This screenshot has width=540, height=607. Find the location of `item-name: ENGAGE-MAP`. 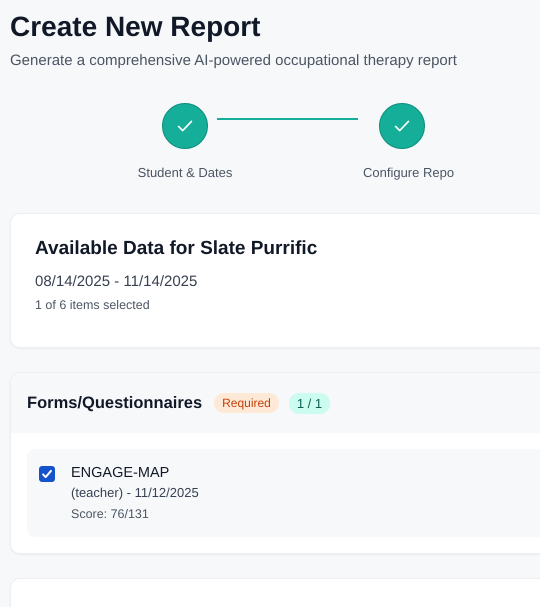

item-name: ENGAGE-MAP is located at coordinates (120, 473).